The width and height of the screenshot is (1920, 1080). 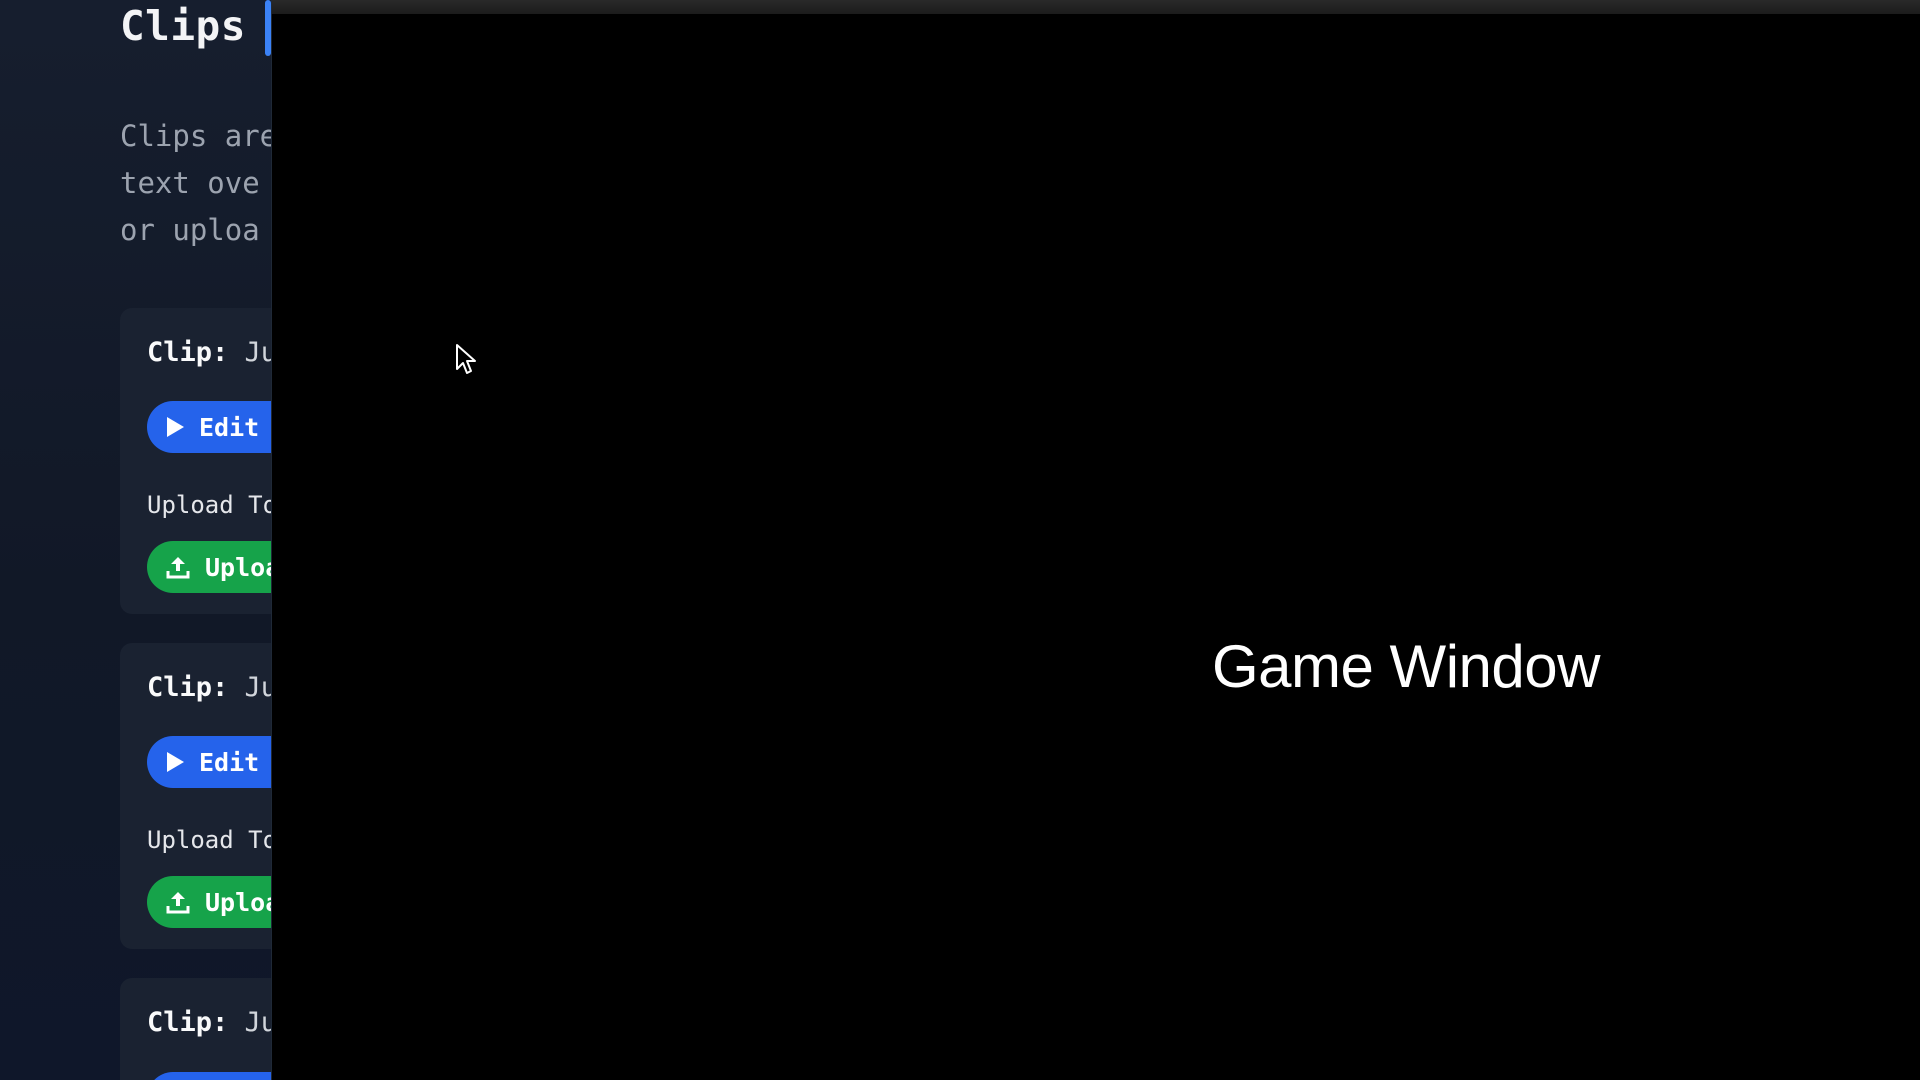 What do you see at coordinates (183, 26) in the screenshot?
I see `page-title: Clips` at bounding box center [183, 26].